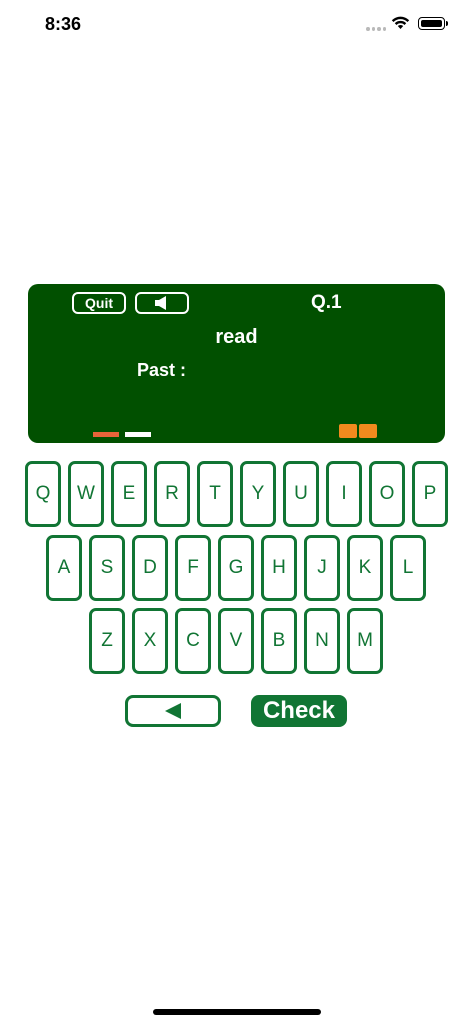  Describe the element at coordinates (299, 711) in the screenshot. I see `check-button: Check` at that location.